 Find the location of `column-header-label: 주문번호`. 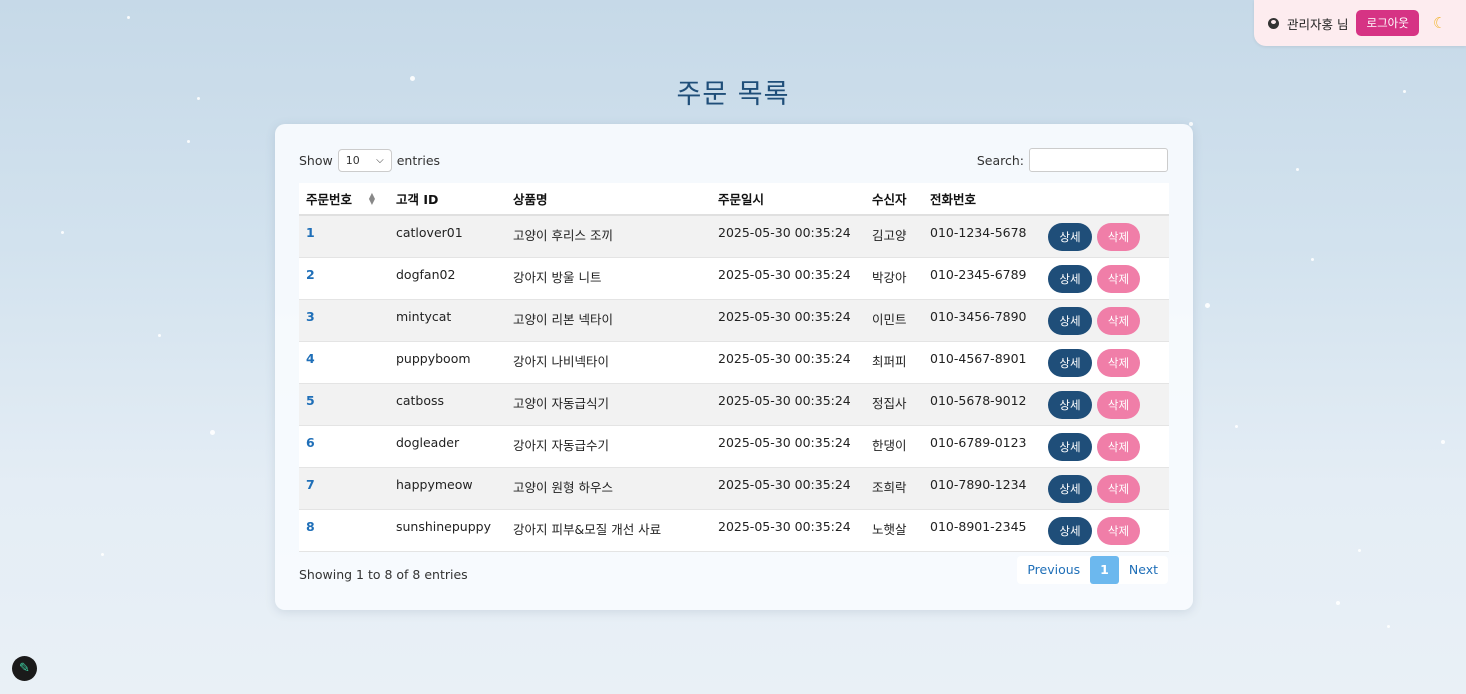

column-header-label: 주문번호 is located at coordinates (329, 199).